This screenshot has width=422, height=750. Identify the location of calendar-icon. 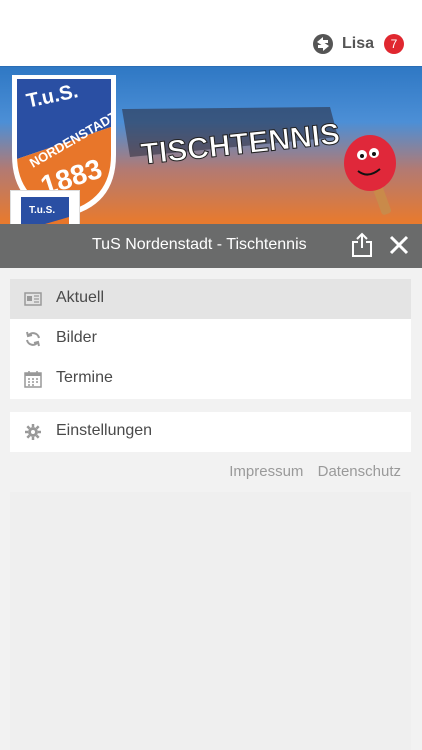
(33, 379).